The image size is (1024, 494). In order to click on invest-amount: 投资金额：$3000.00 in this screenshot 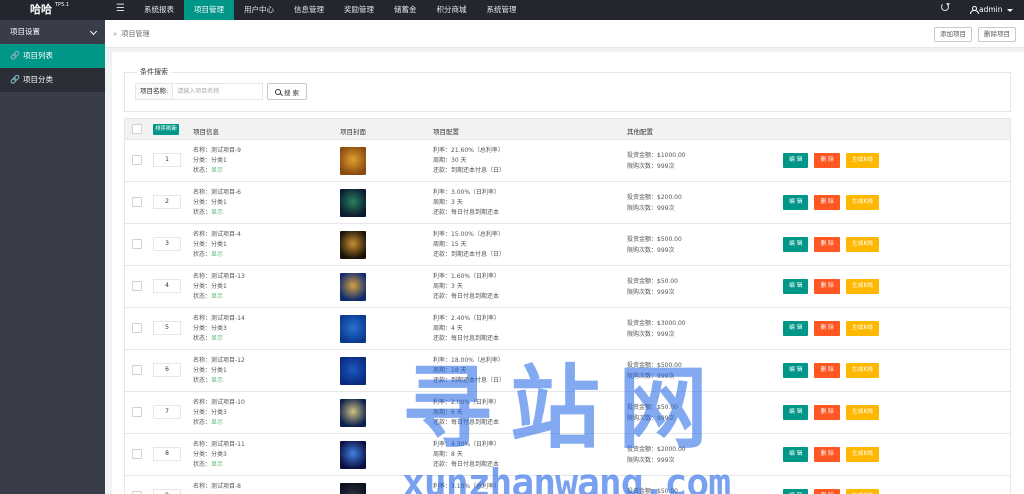, I will do `click(656, 323)`.